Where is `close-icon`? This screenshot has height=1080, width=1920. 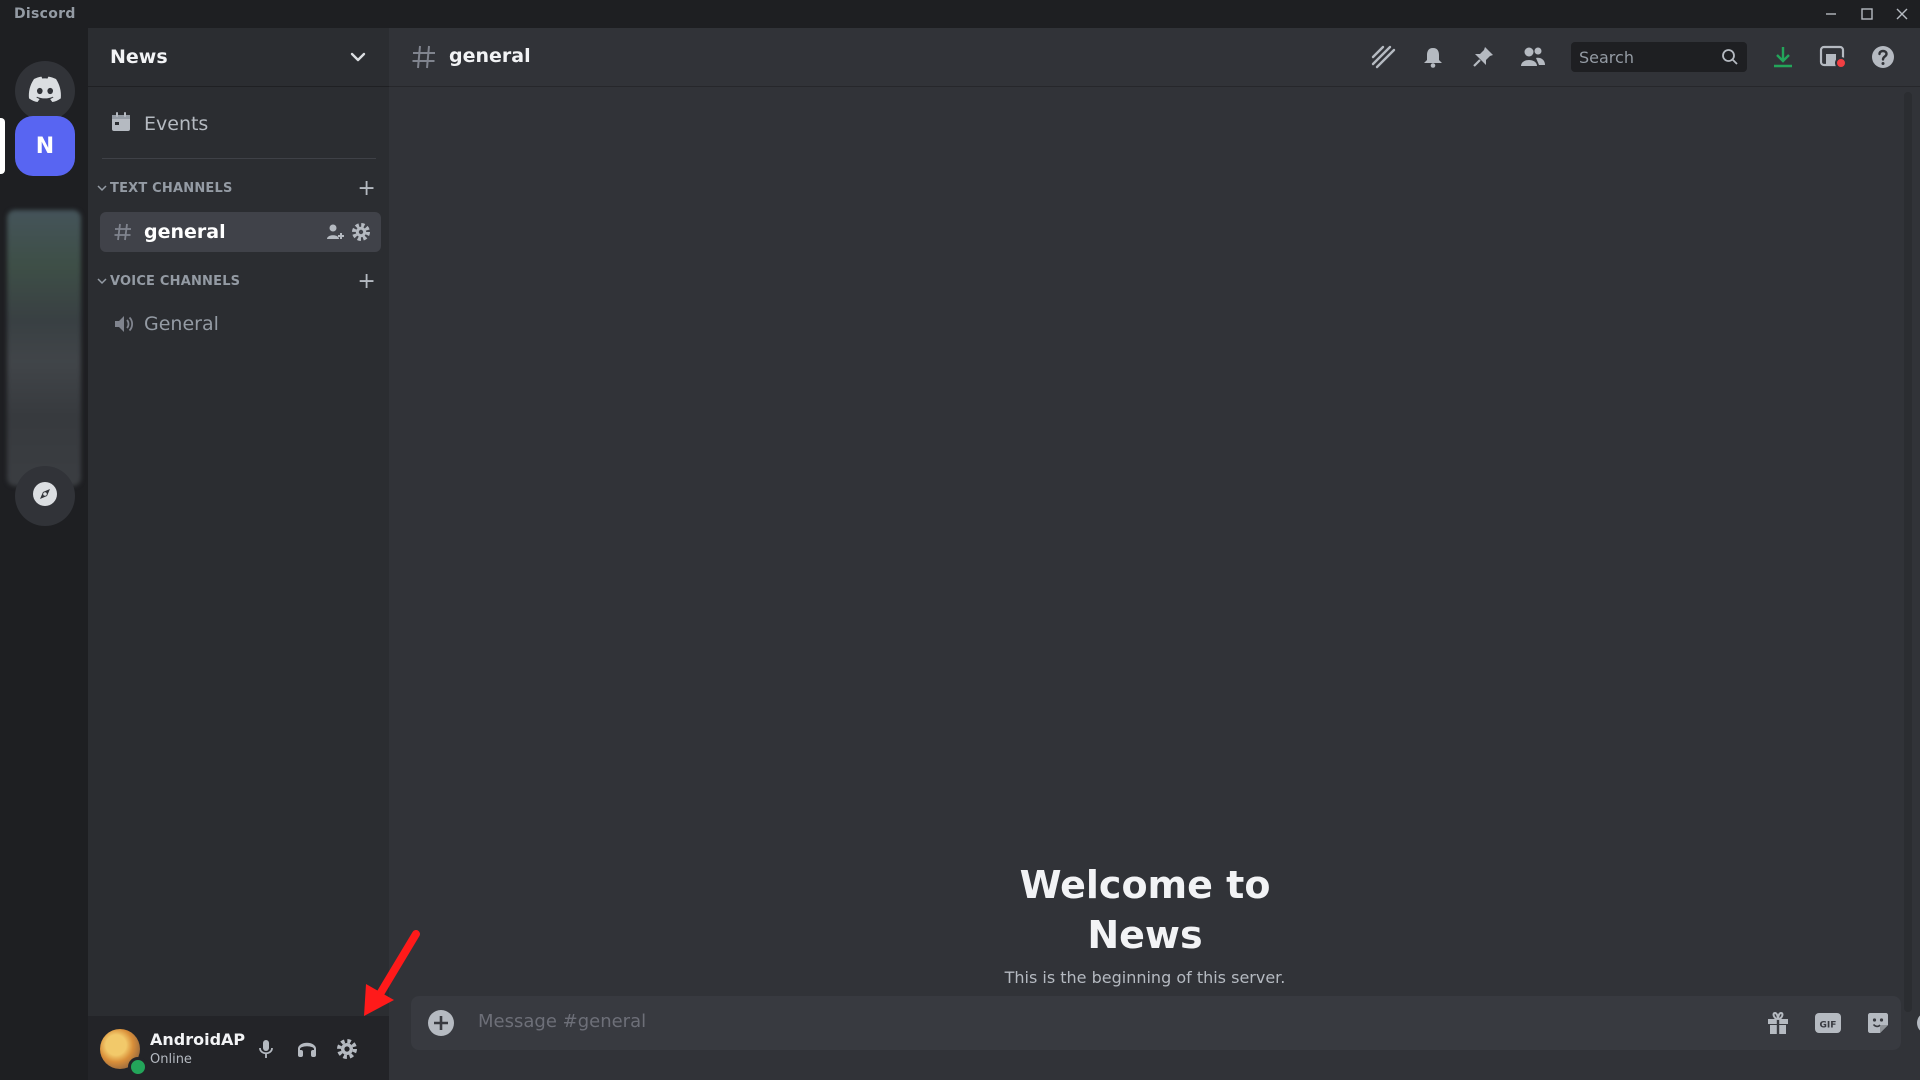
close-icon is located at coordinates (1902, 14).